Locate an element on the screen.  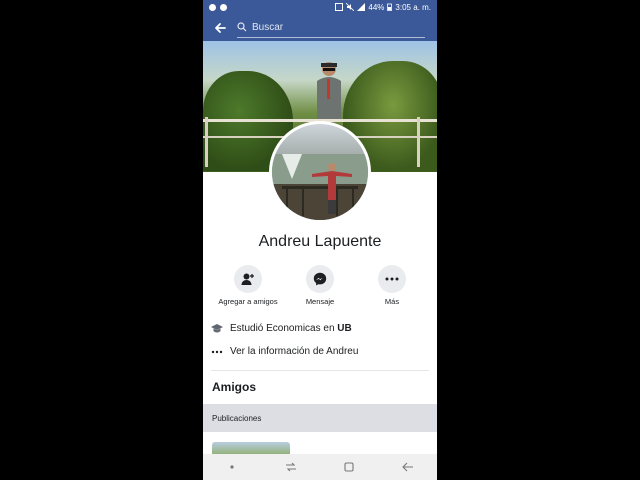
add-friend-button: Agregar a amigos is located at coordinates (248, 285).